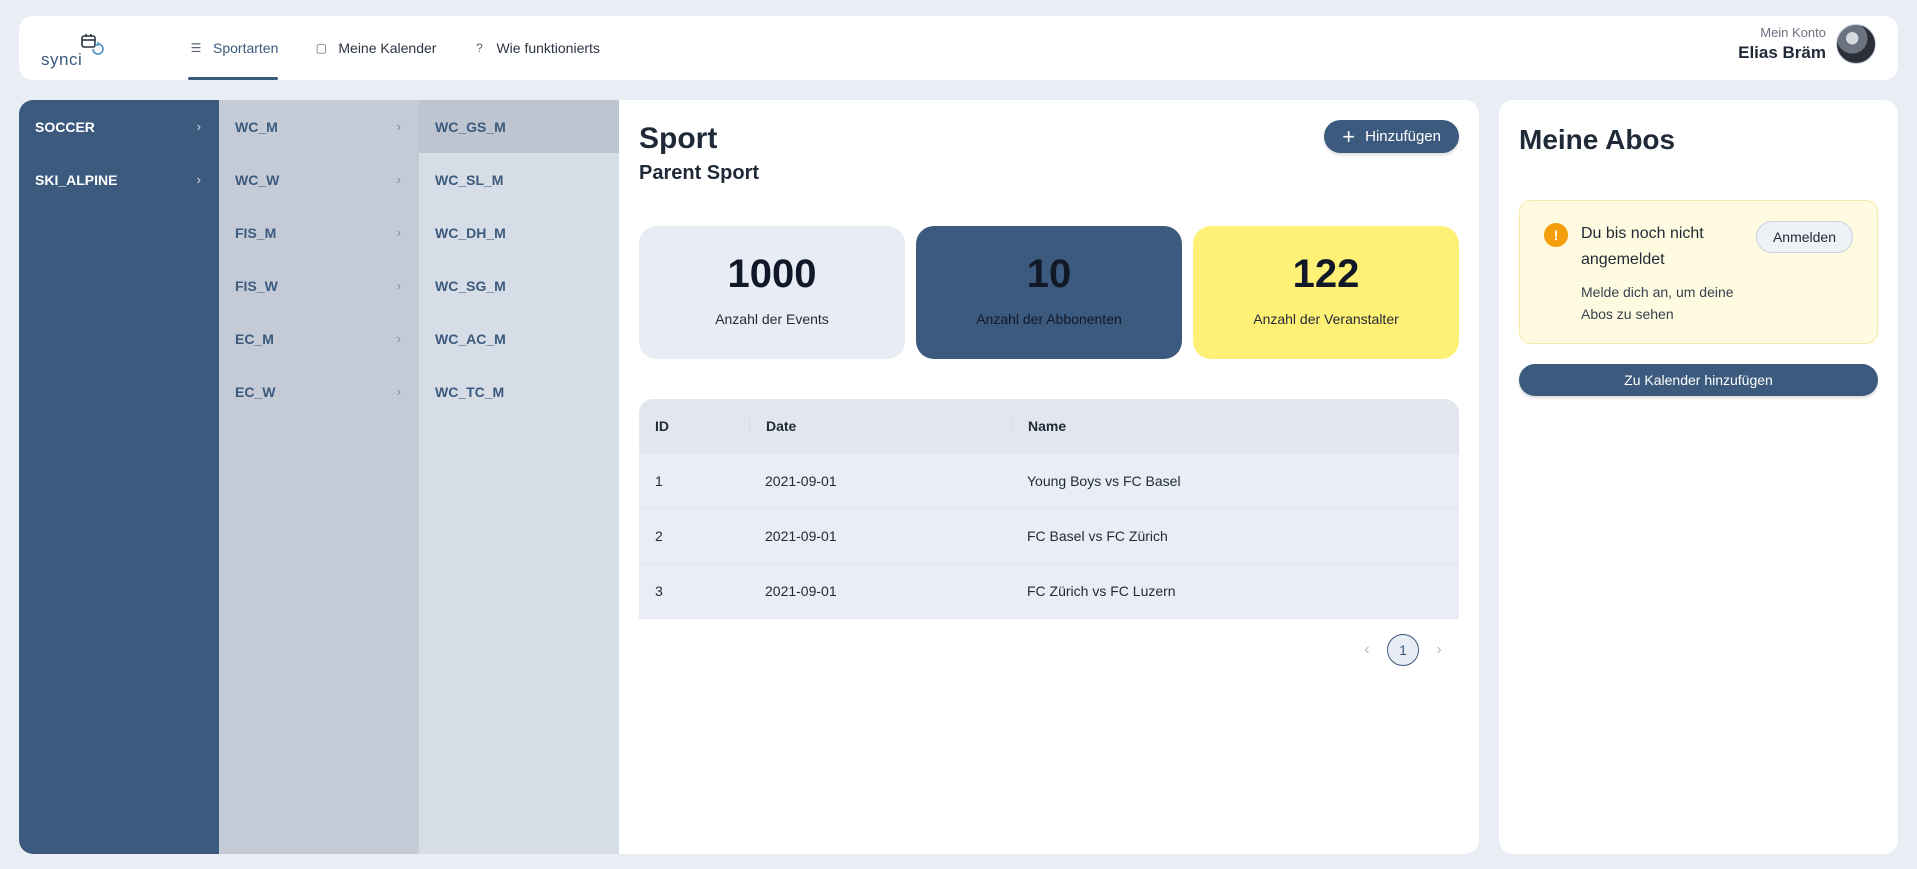 This screenshot has height=869, width=1917. What do you see at coordinates (119, 477) in the screenshot?
I see `sport-column: SOCCER › SKI_ALPINE ›` at bounding box center [119, 477].